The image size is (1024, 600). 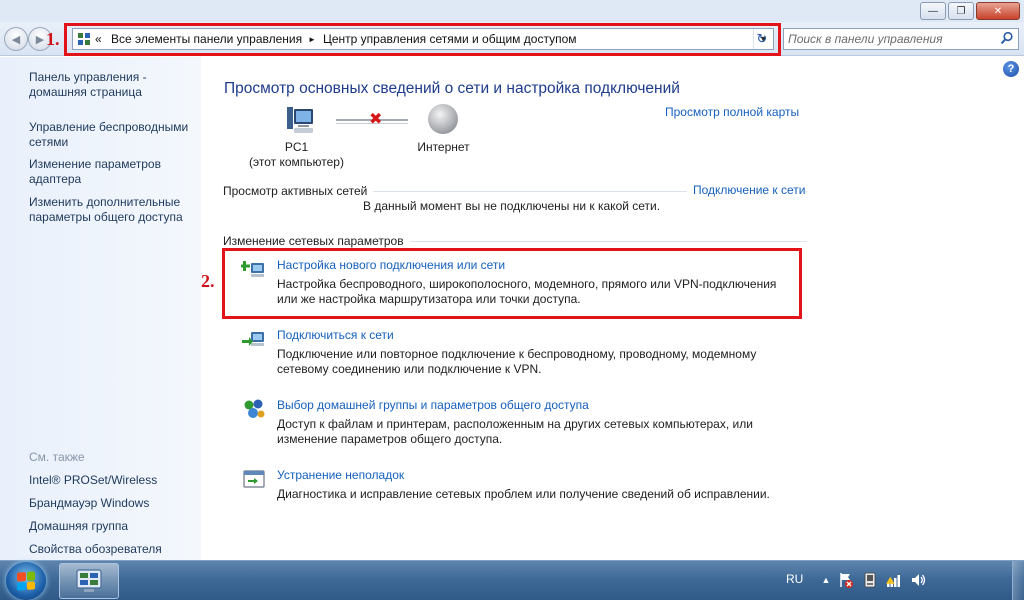 What do you see at coordinates (114, 503) in the screenshot?
I see `see-also-firewall: Брандмауэр Windows` at bounding box center [114, 503].